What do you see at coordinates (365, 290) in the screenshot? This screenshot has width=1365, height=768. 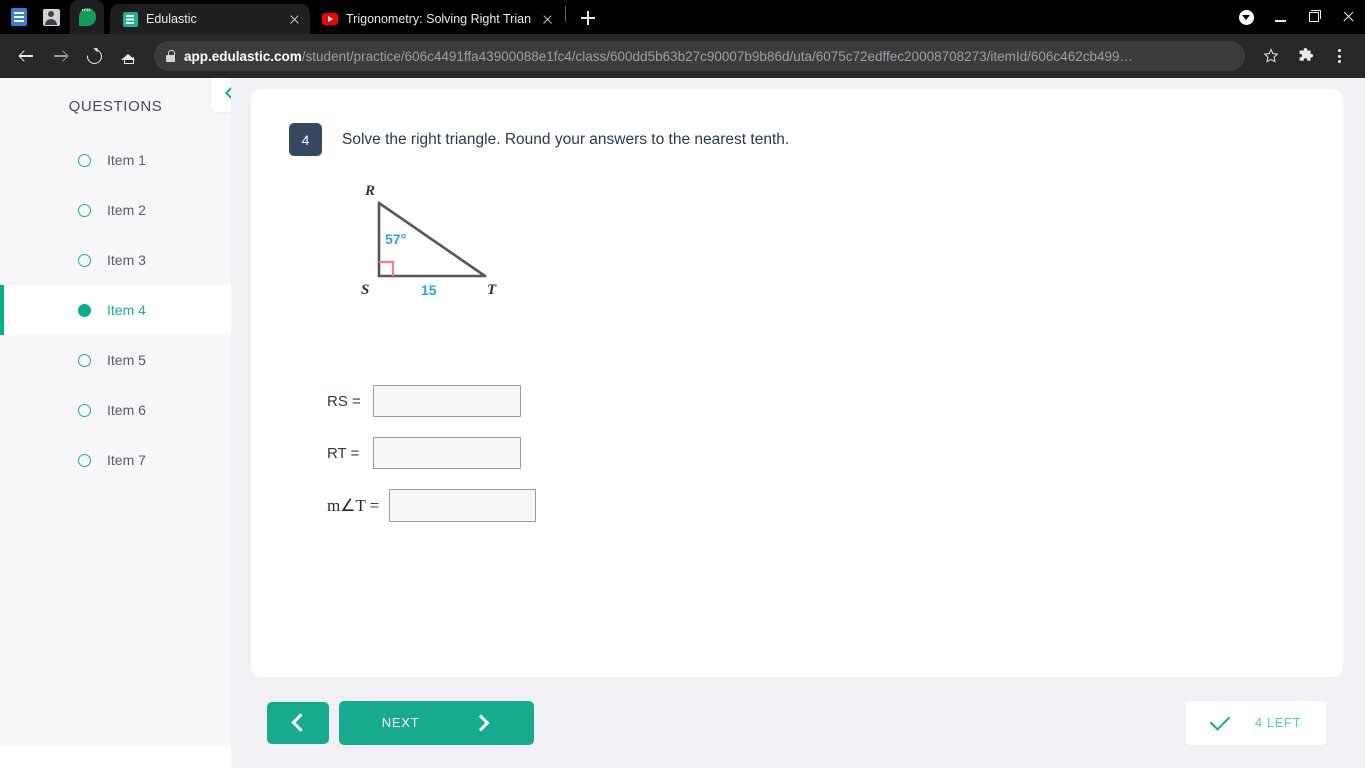 I see `vertex-label-S: S` at bounding box center [365, 290].